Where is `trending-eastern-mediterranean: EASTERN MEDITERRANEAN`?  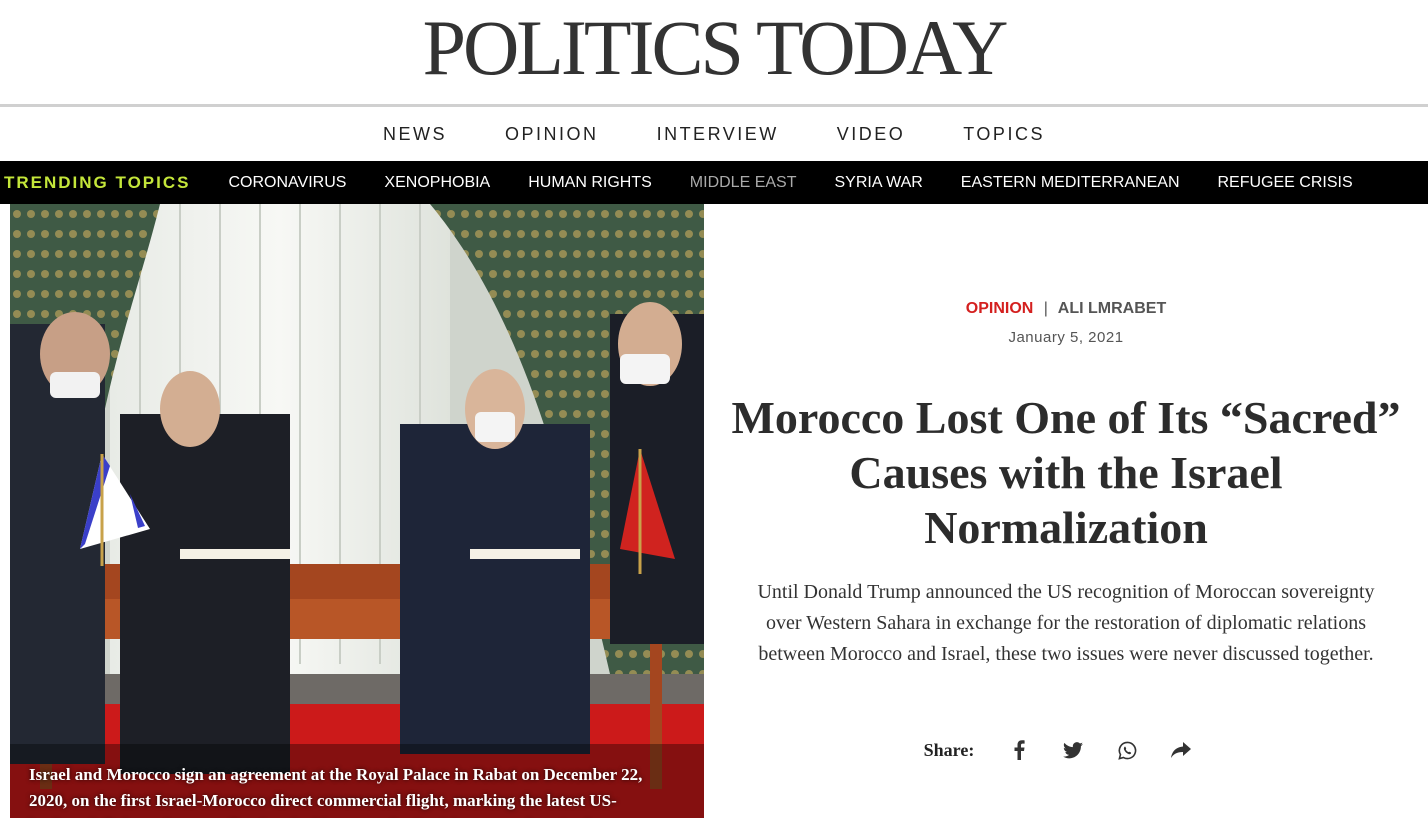 trending-eastern-mediterranean: EASTERN MEDITERRANEAN is located at coordinates (1070, 183).